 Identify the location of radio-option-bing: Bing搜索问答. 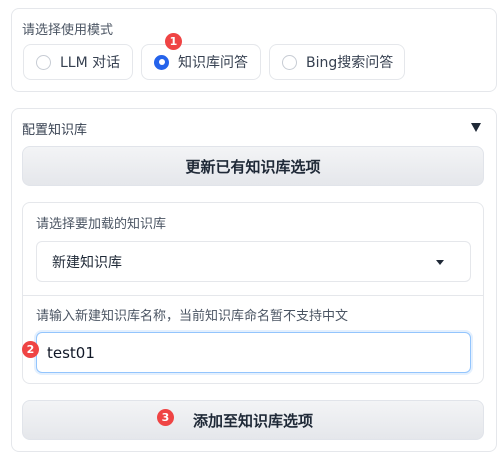
(337, 62).